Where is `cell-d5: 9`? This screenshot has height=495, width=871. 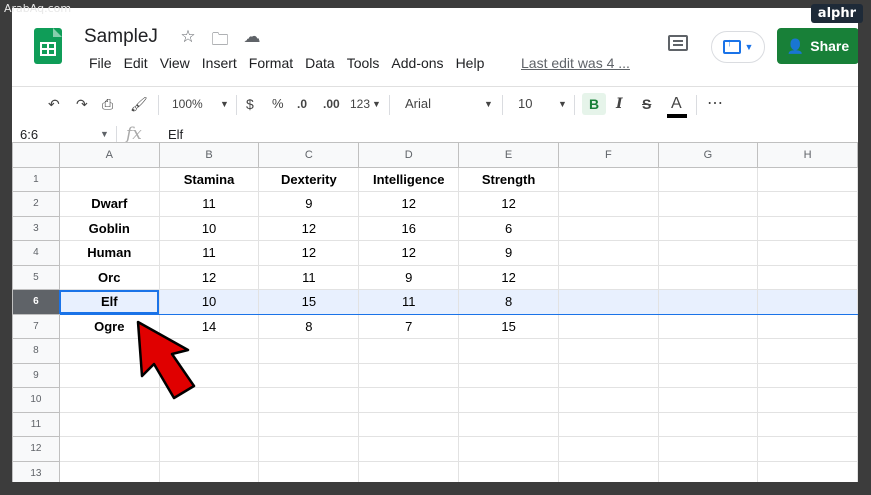
cell-d5: 9 is located at coordinates (409, 277).